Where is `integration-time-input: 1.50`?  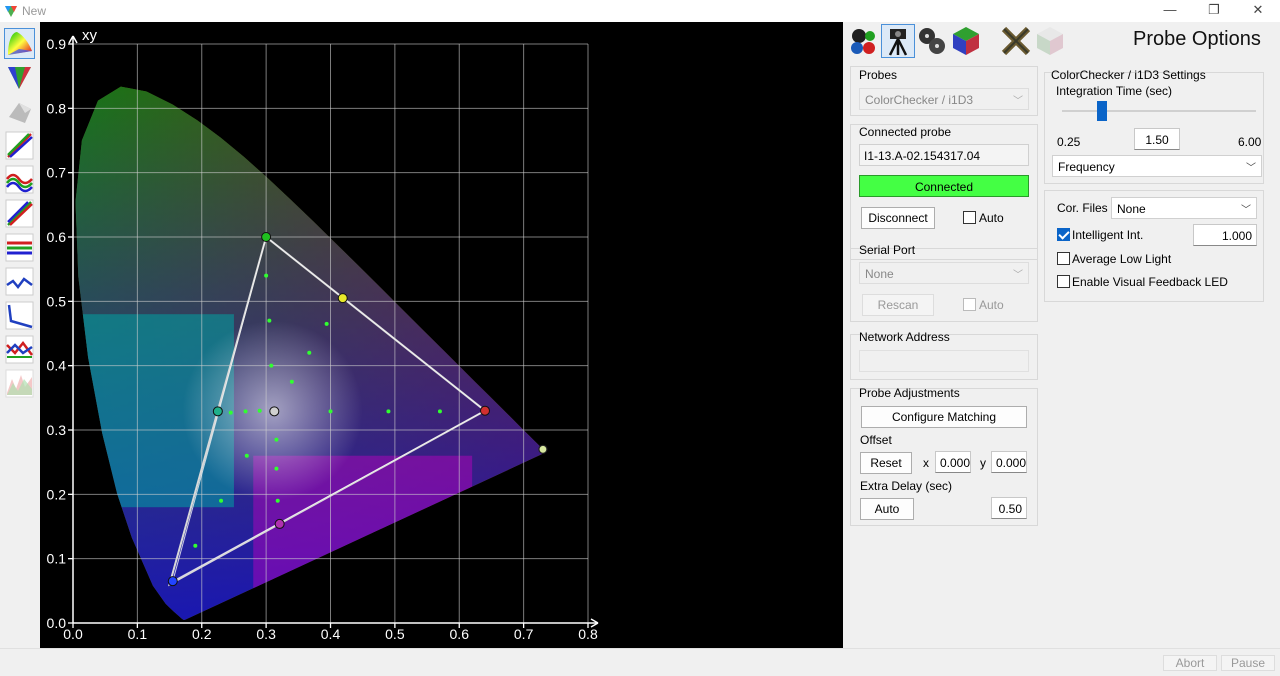 integration-time-input: 1.50 is located at coordinates (1157, 139).